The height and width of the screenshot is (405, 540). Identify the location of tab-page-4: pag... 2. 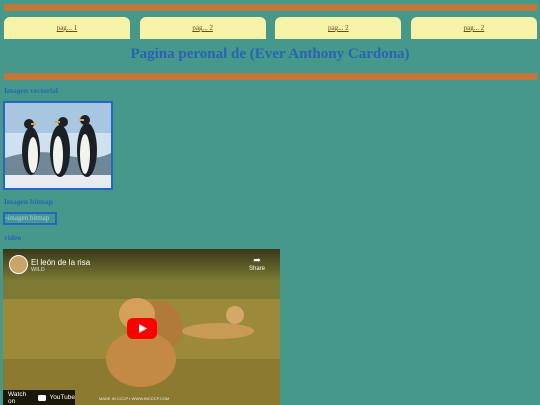
(473, 28).